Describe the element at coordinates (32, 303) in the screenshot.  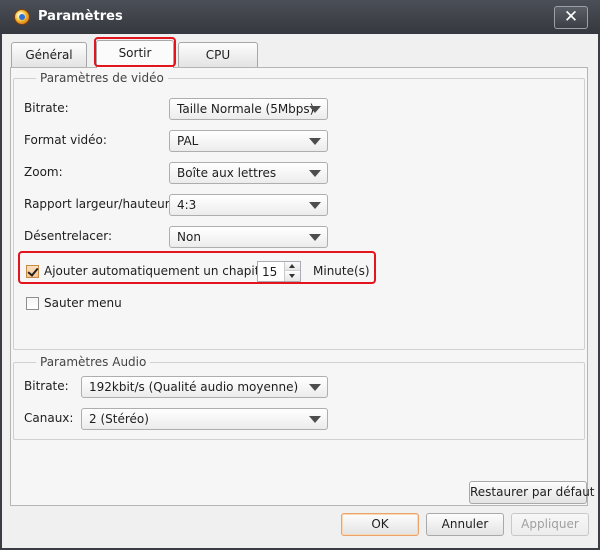
I see `skip-menu-checkbox` at that location.